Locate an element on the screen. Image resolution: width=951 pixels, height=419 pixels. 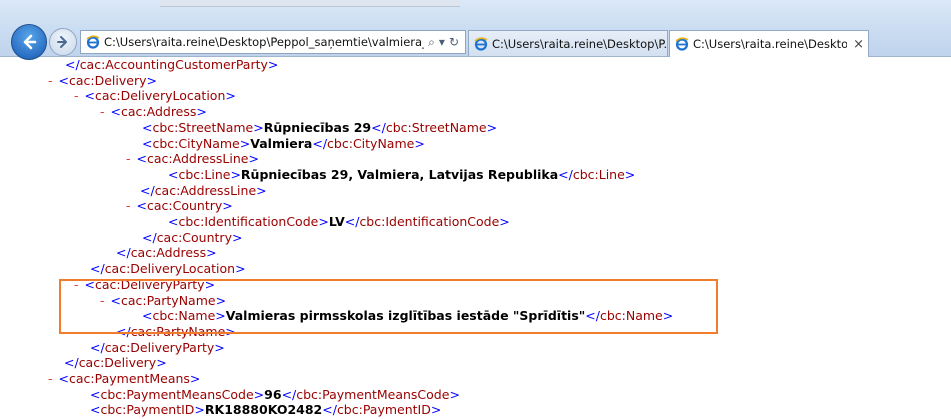
close-icon: × is located at coordinates (860, 44).